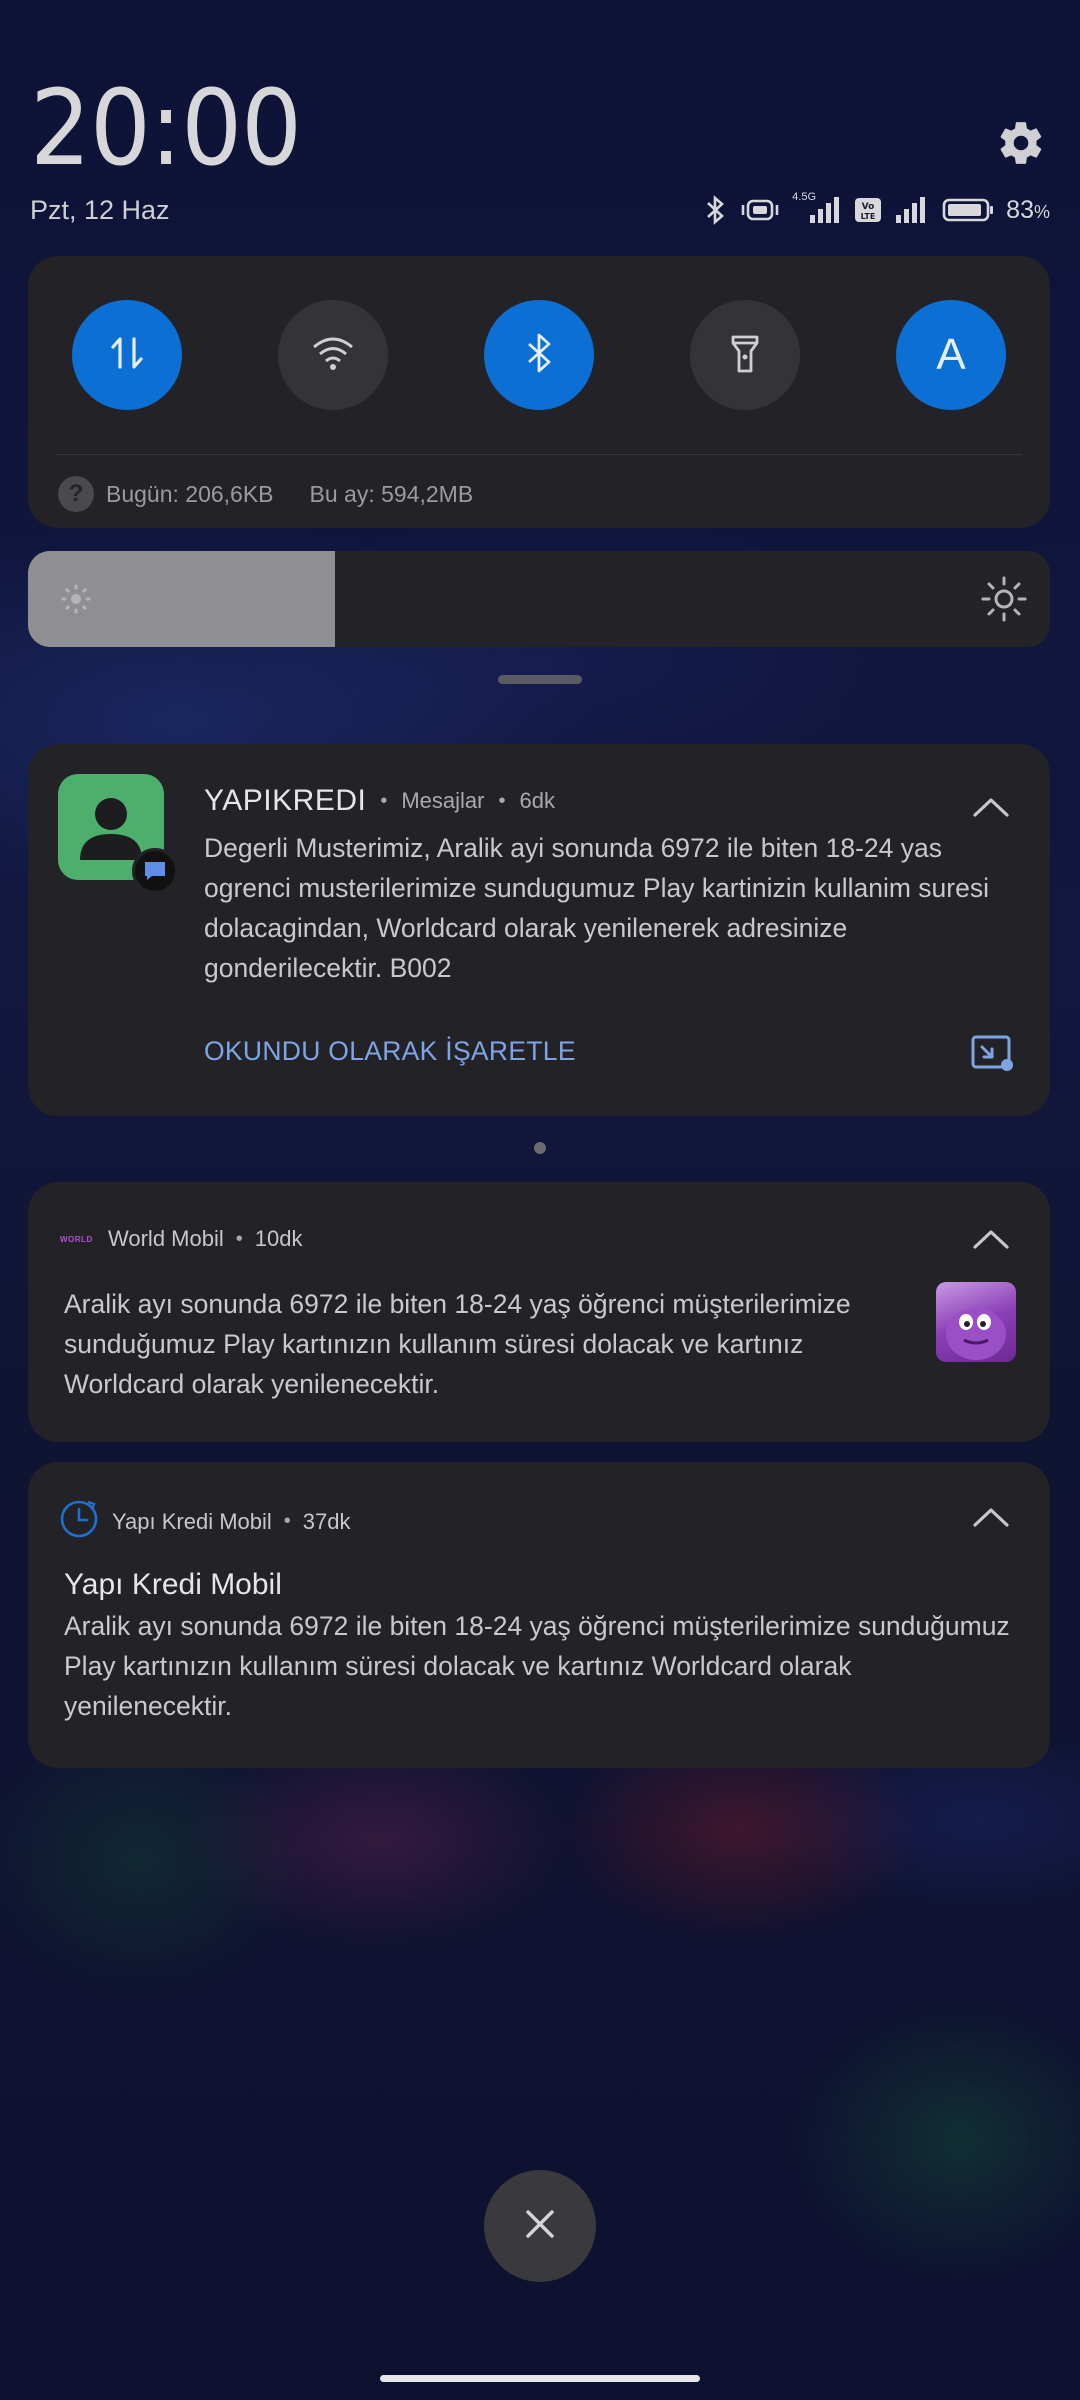  I want to click on mascot-thumbnail-icon, so click(976, 1322).